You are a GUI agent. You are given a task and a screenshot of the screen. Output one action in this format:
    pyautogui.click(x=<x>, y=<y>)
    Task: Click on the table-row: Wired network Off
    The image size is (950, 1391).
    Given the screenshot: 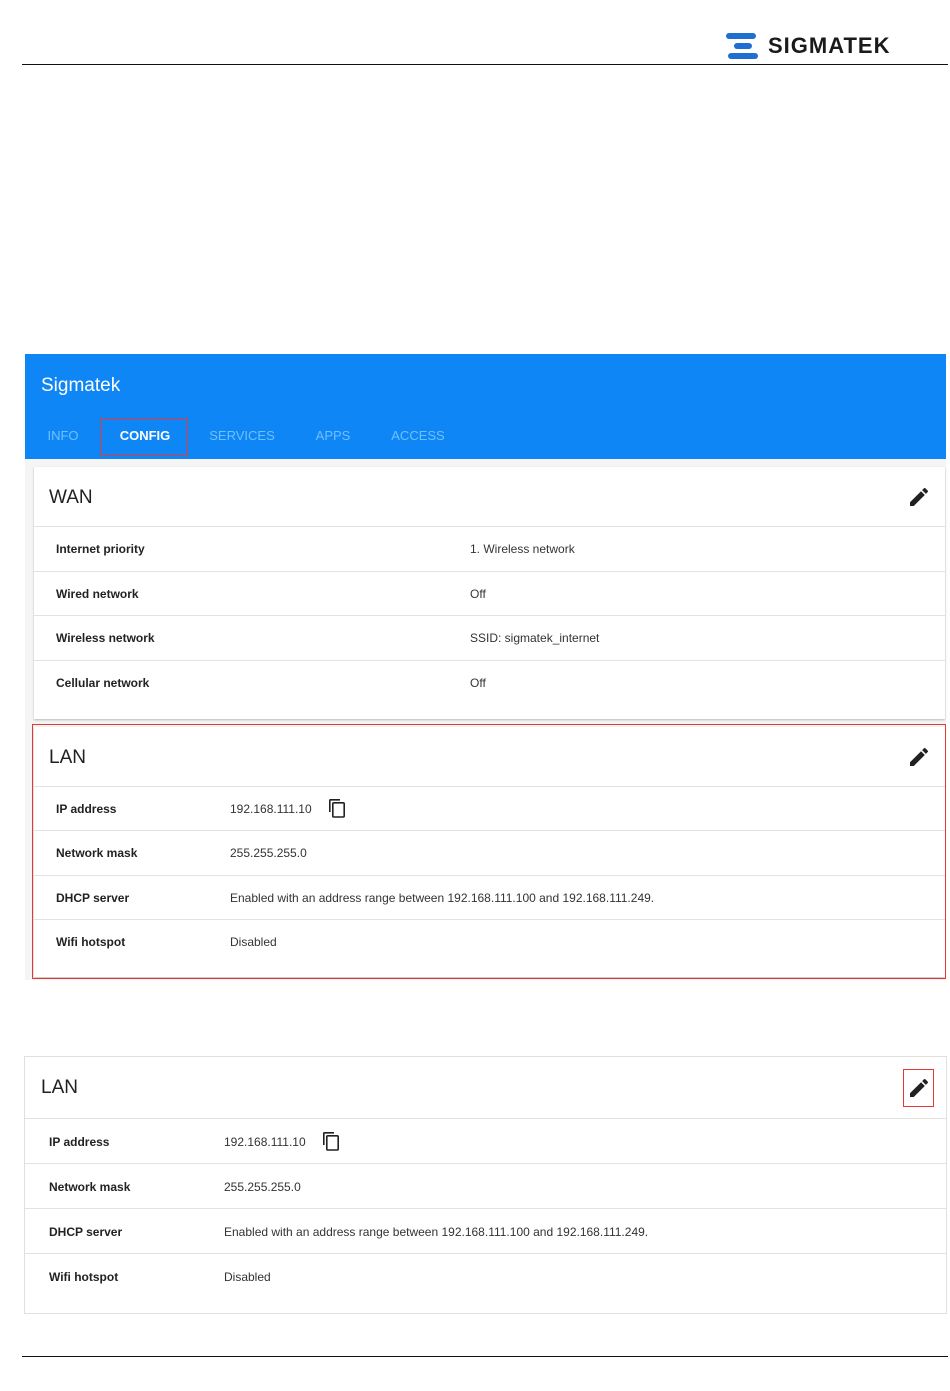 What is the action you would take?
    pyautogui.click(x=489, y=593)
    